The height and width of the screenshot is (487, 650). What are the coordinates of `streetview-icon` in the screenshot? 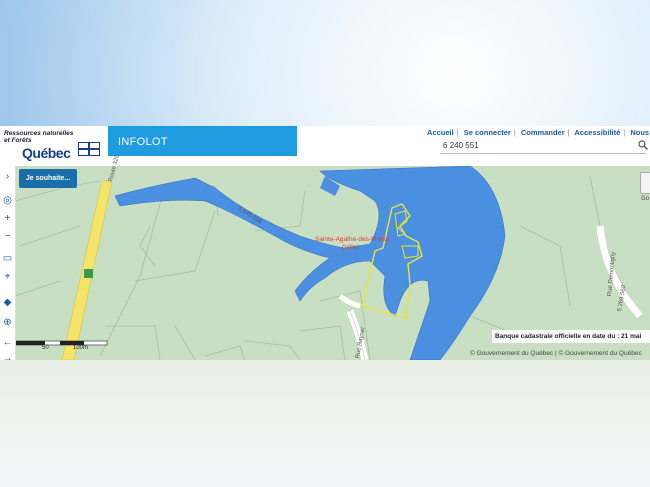 It's located at (645, 183).